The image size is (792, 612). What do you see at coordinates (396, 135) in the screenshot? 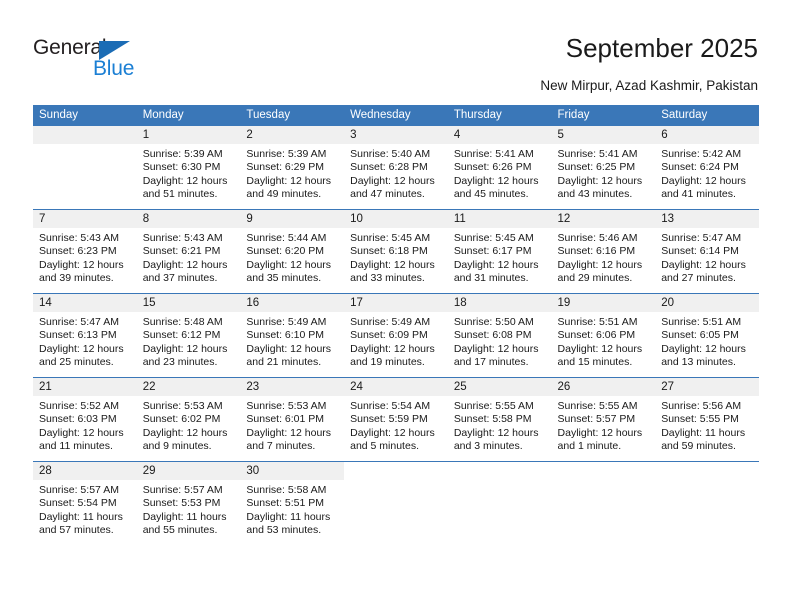
I see `day-number: 3` at bounding box center [396, 135].